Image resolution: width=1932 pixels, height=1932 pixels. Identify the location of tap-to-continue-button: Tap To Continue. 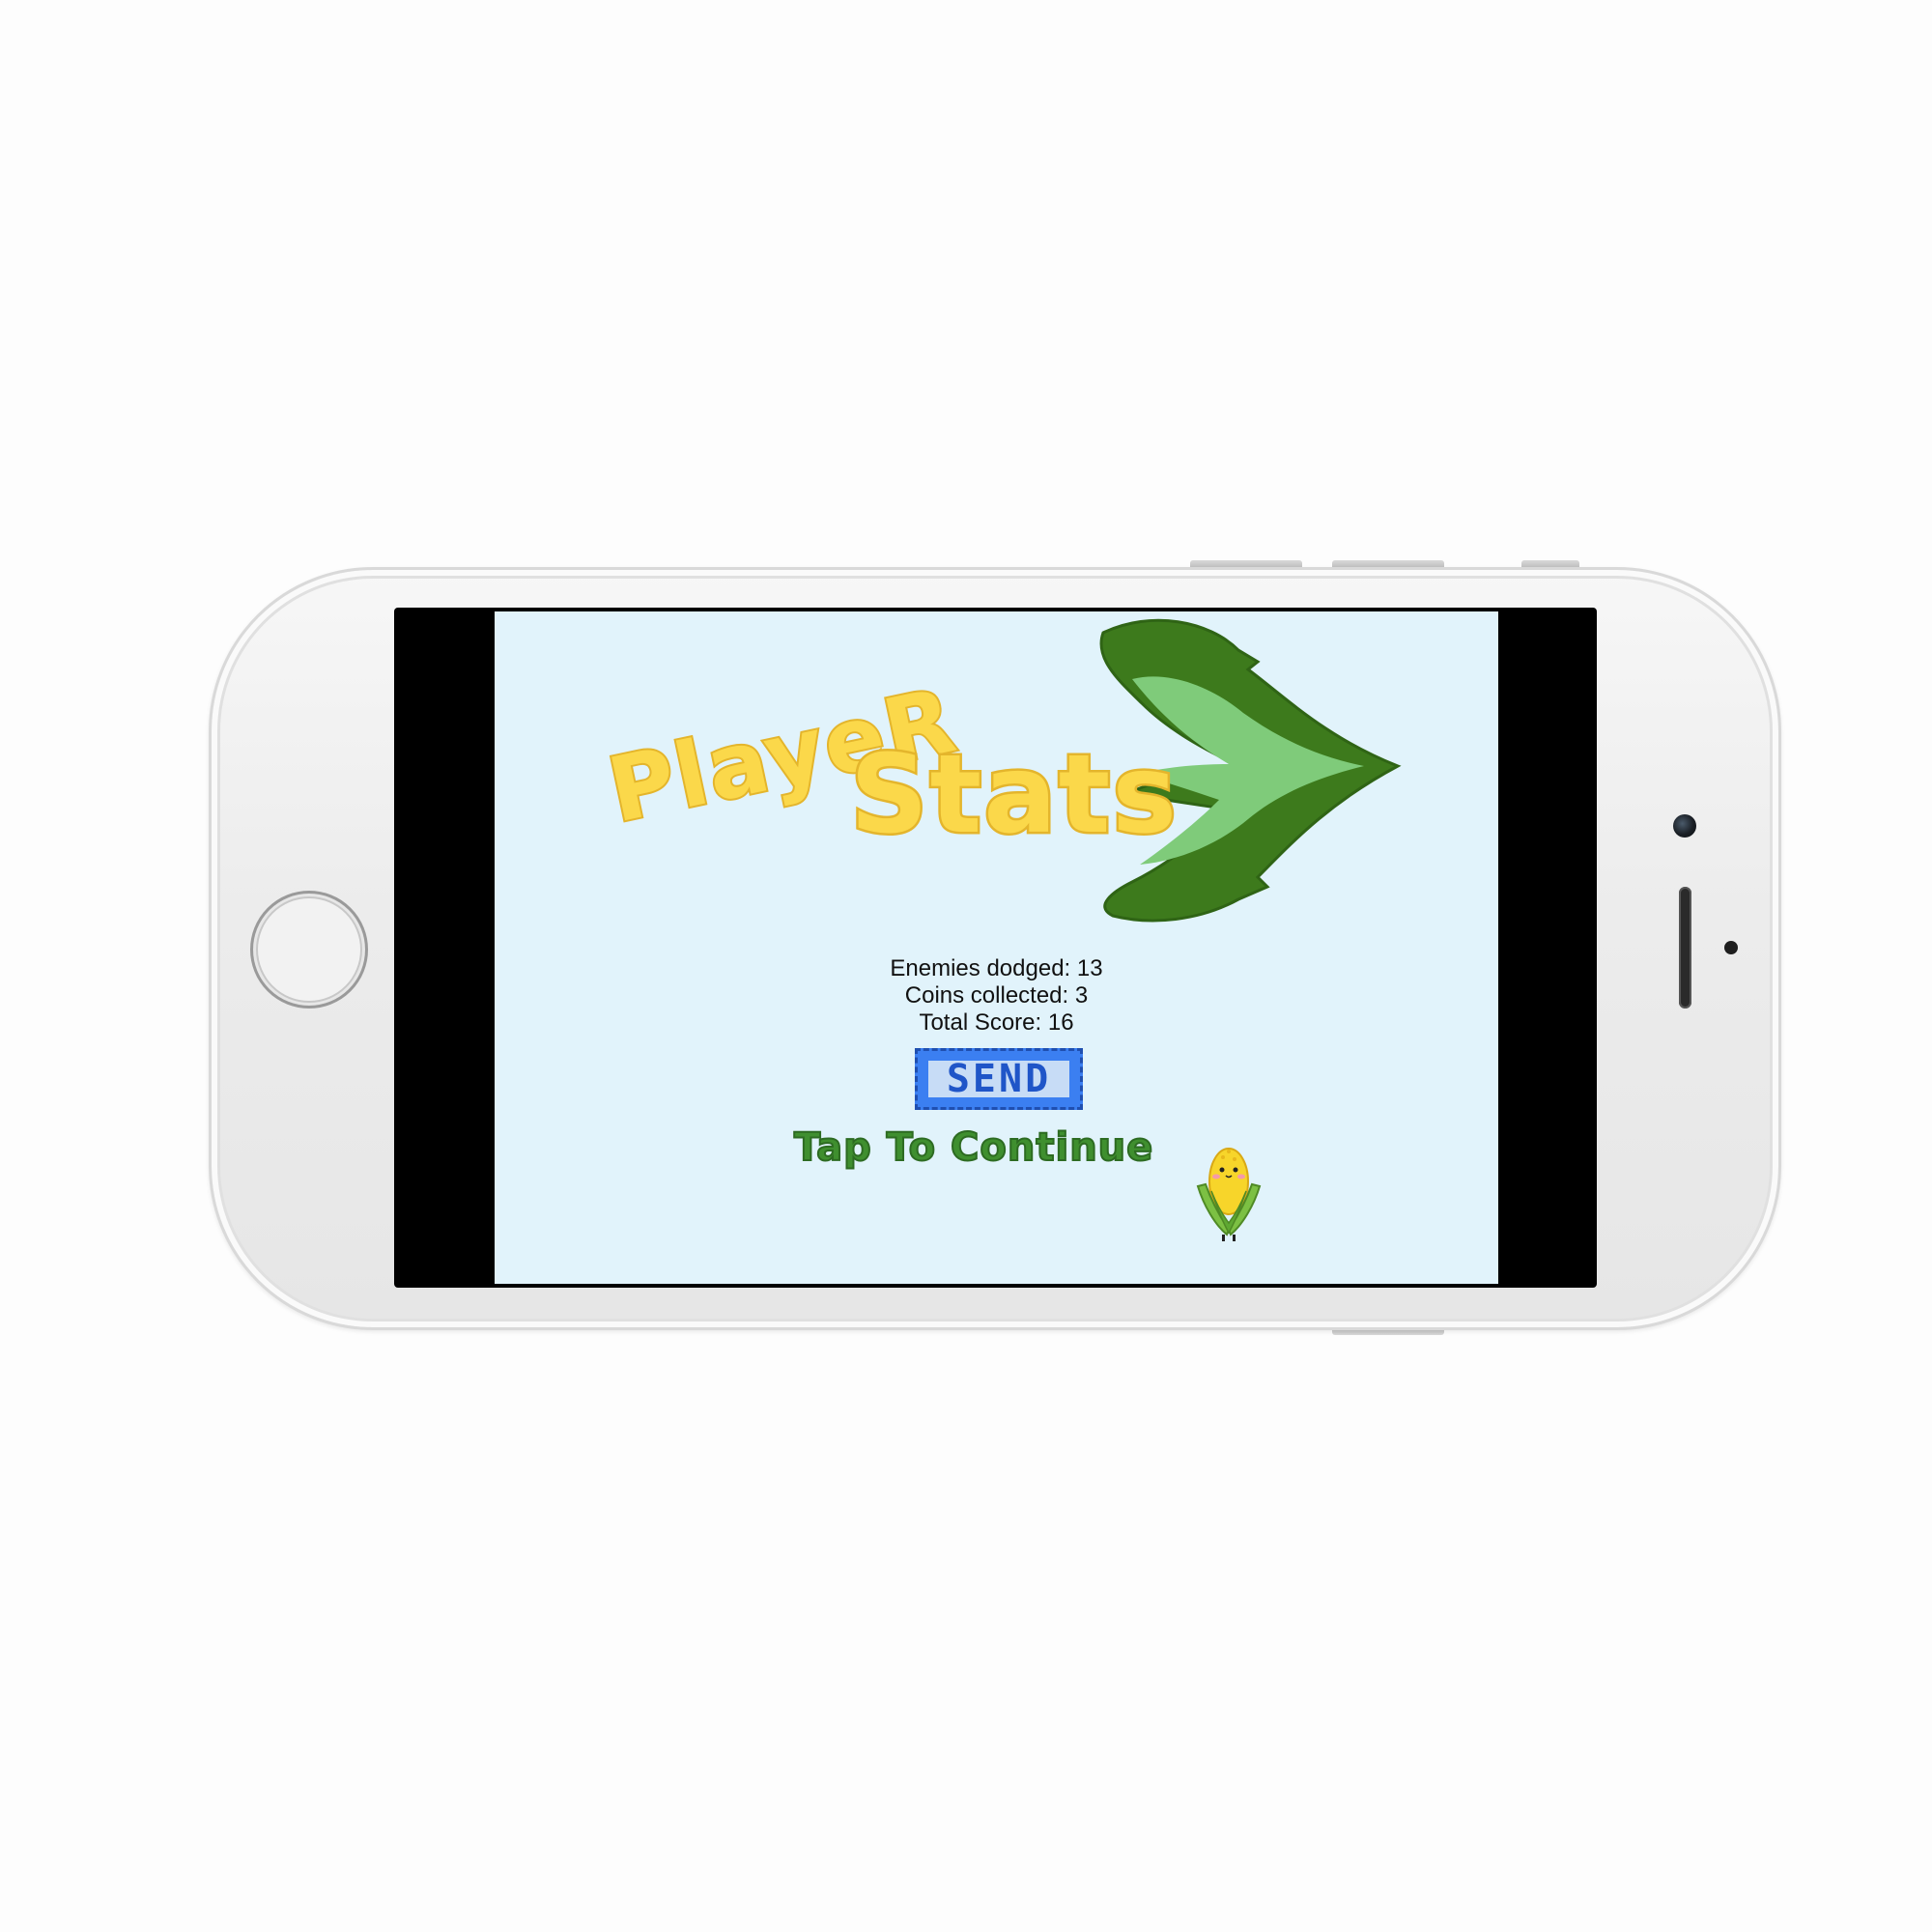
(1006, 1147).